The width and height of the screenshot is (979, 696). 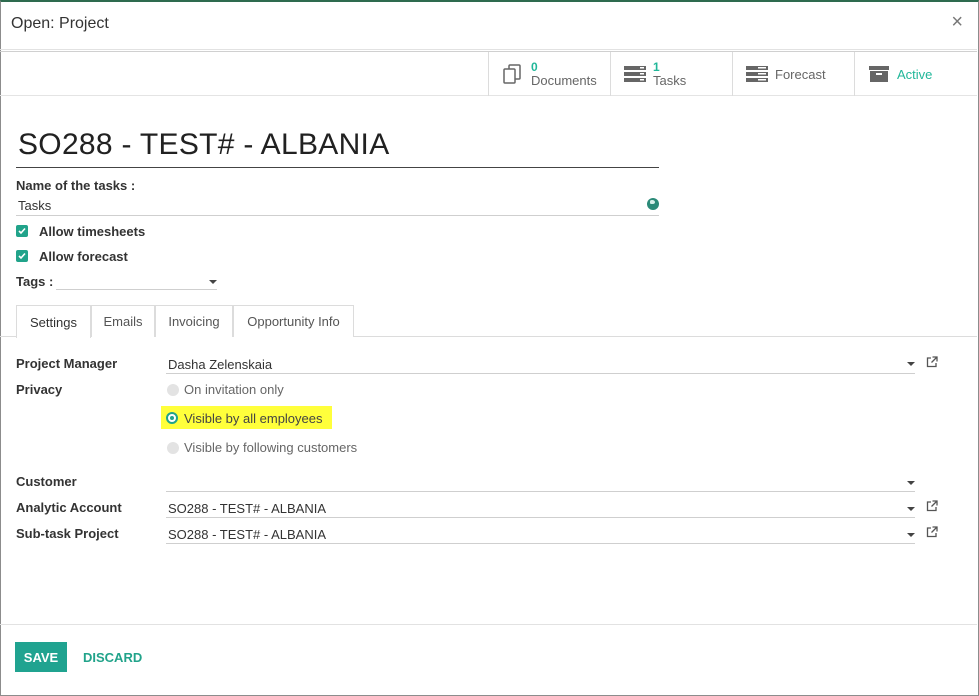 What do you see at coordinates (133, 281) in the screenshot?
I see `tags-input` at bounding box center [133, 281].